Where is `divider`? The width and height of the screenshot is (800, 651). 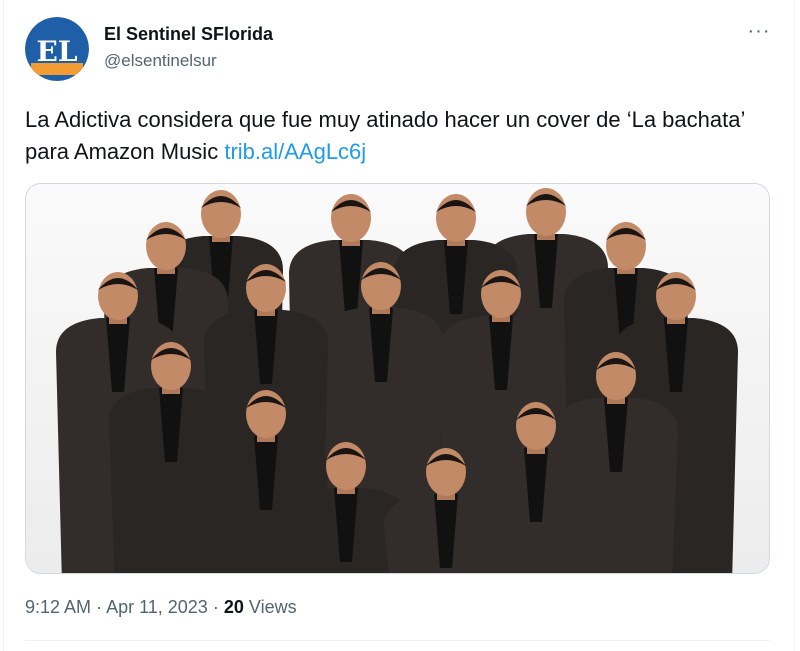 divider is located at coordinates (397, 640).